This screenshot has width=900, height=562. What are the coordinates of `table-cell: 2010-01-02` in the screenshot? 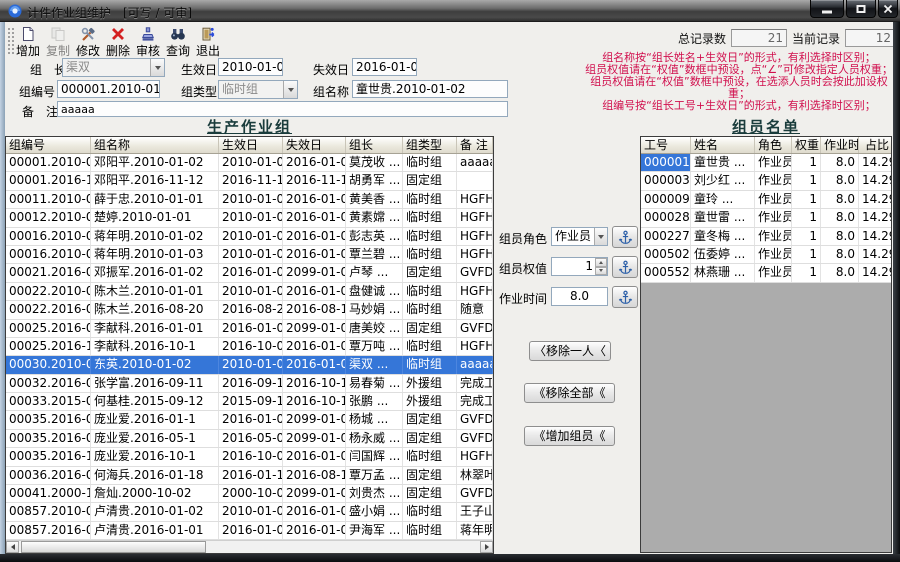 It's located at (251, 512).